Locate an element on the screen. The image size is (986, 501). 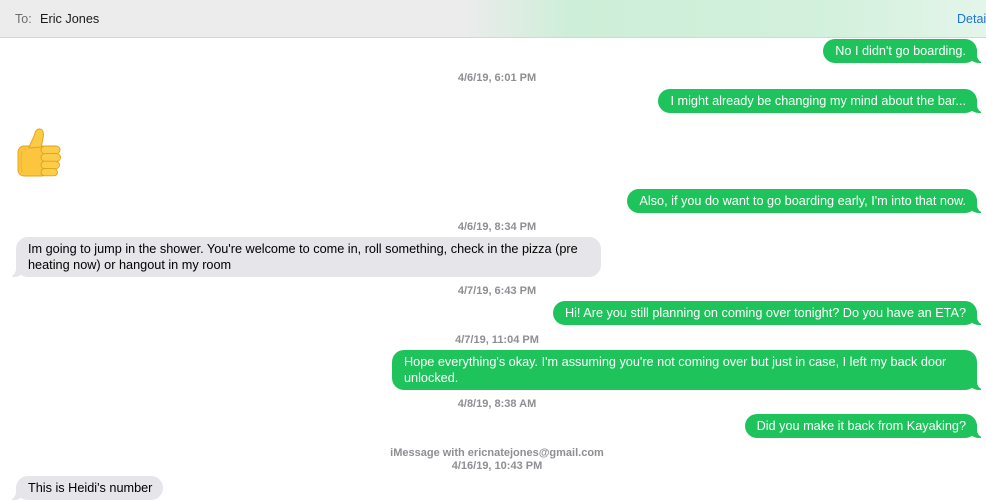
timestamp: 4/7/19, 6:43 PM is located at coordinates (497, 291).